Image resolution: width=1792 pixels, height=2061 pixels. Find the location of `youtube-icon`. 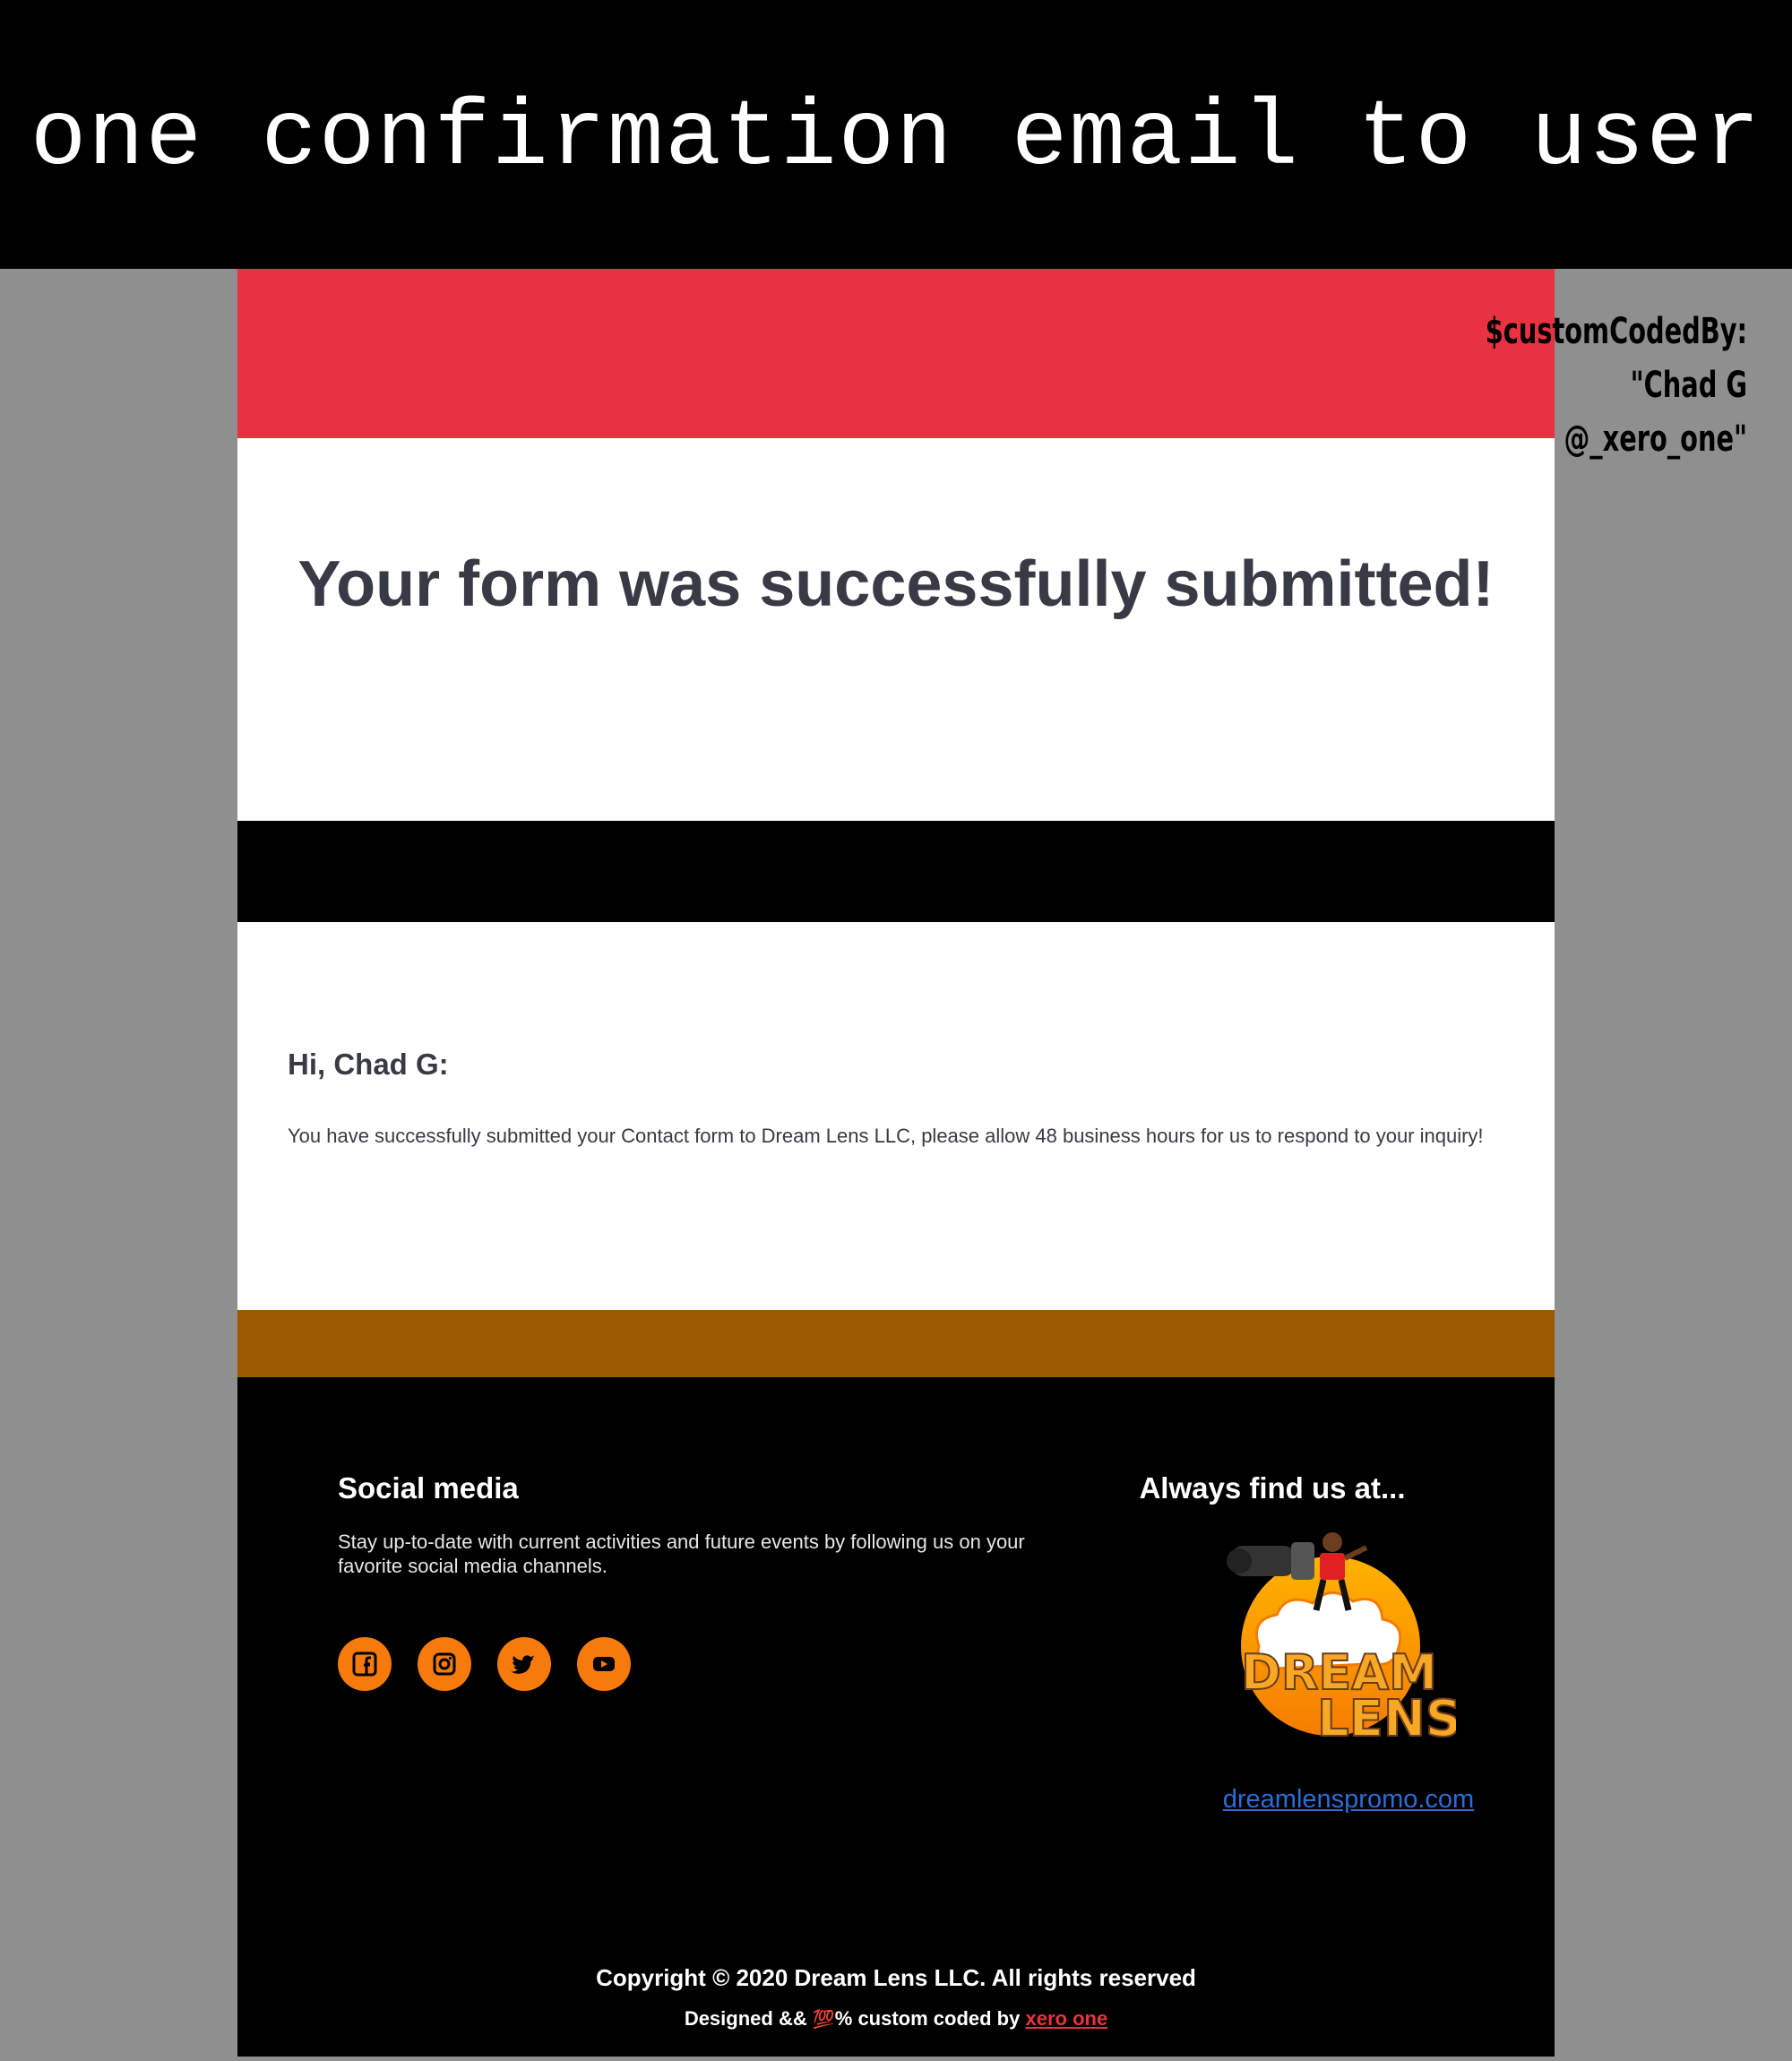

youtube-icon is located at coordinates (604, 1664).